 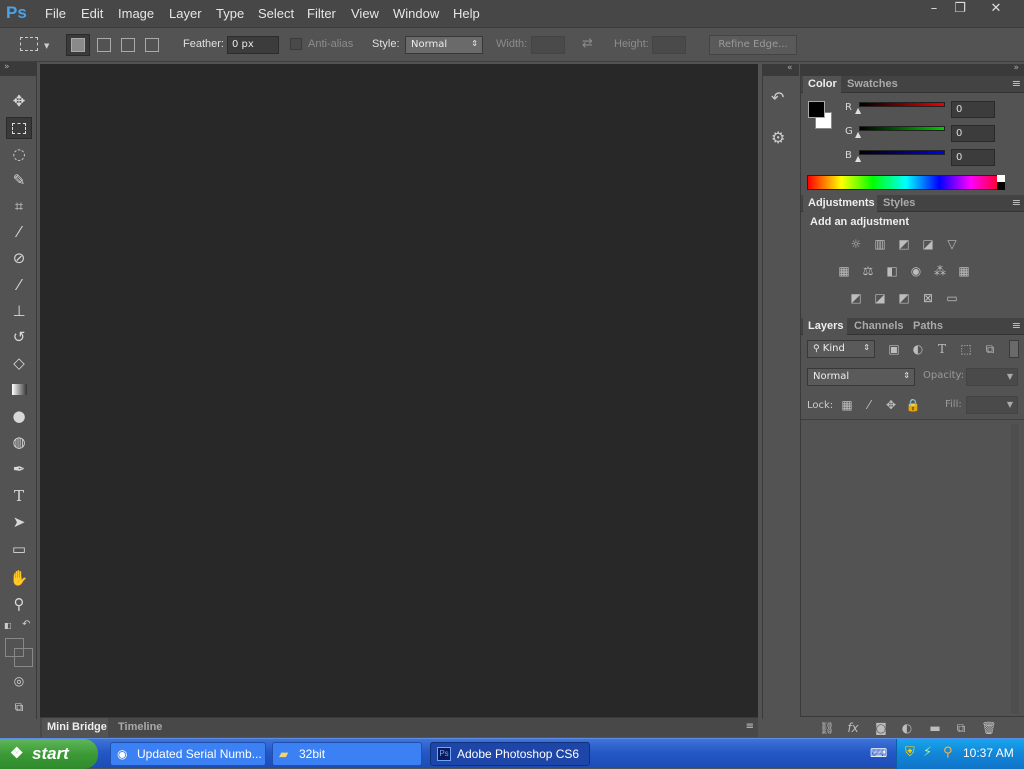 What do you see at coordinates (1001, 178) in the screenshot?
I see `spectrum-white-swatch` at bounding box center [1001, 178].